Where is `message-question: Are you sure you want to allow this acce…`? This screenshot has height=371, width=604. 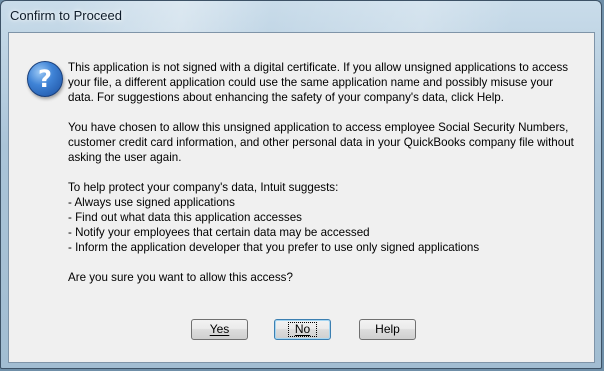 message-question: Are you sure you want to allow this acce… is located at coordinates (180, 277).